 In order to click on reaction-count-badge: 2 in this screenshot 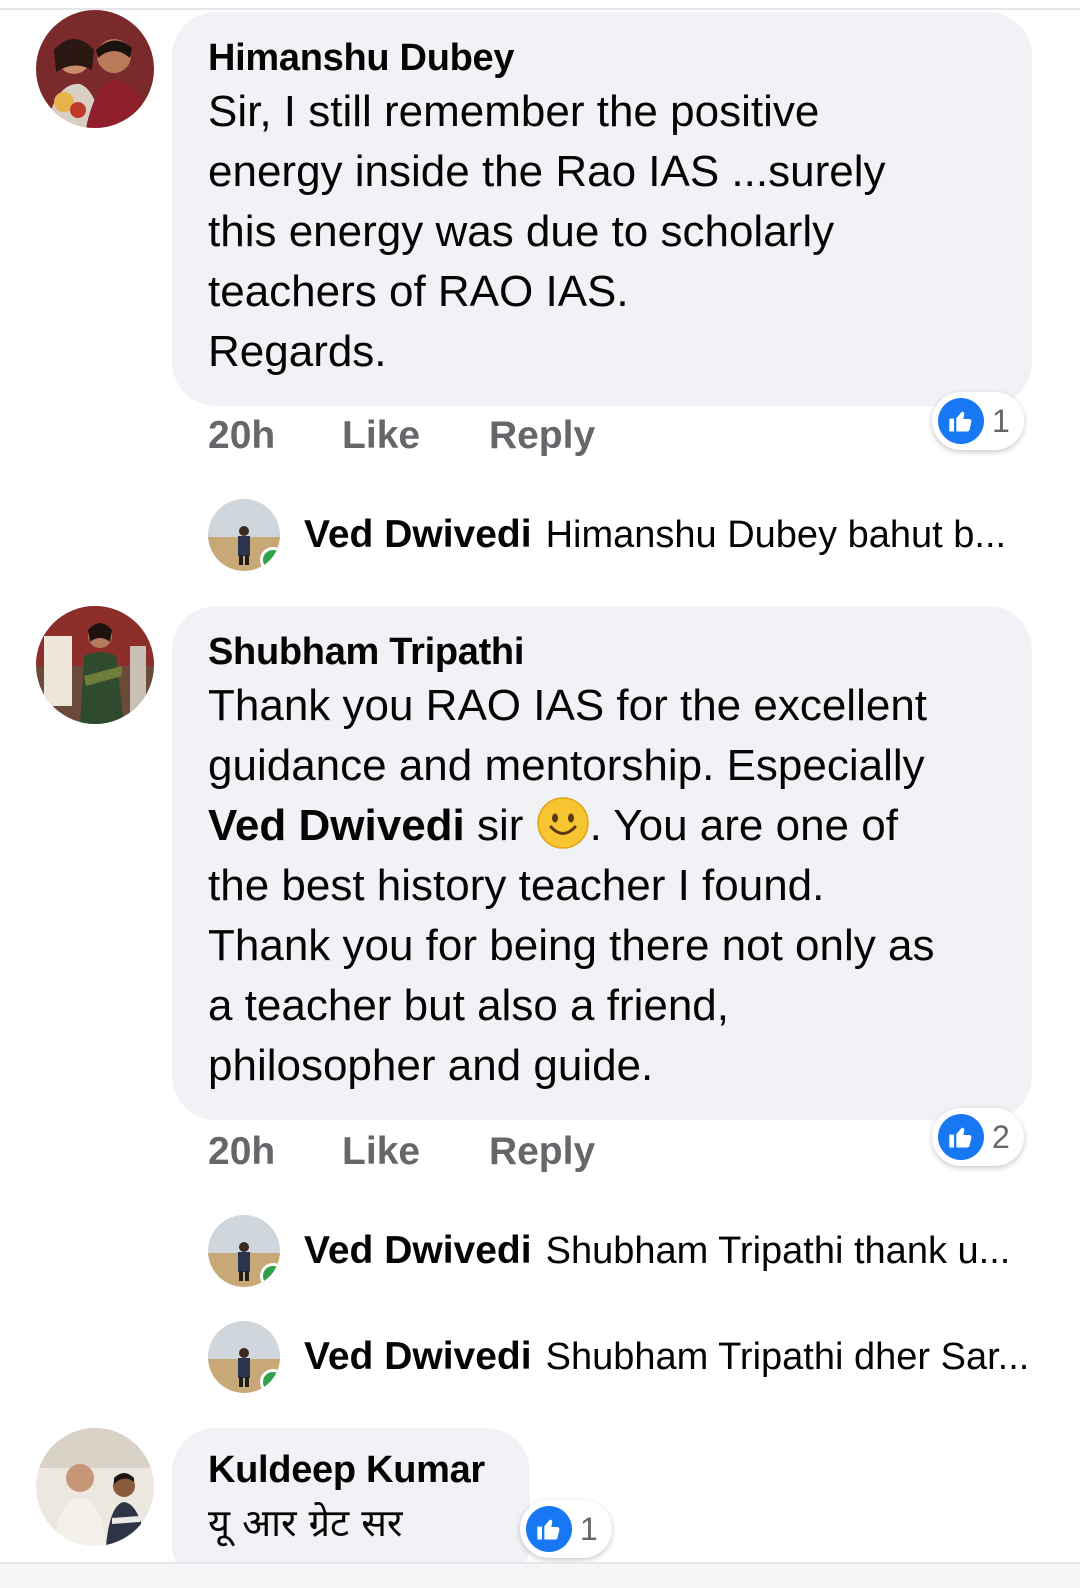, I will do `click(978, 1137)`.